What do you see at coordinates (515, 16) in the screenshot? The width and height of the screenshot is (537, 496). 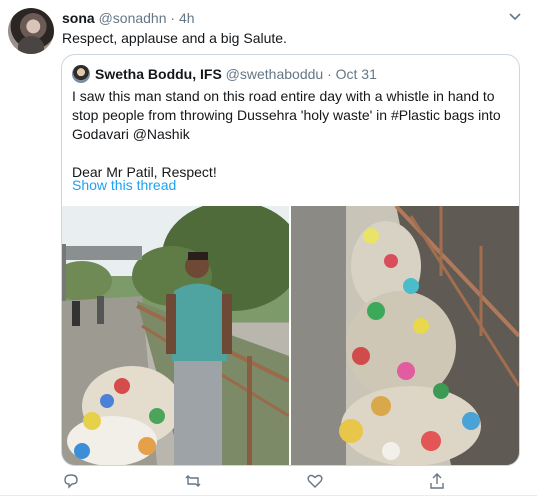 I see `chevron-down-icon` at bounding box center [515, 16].